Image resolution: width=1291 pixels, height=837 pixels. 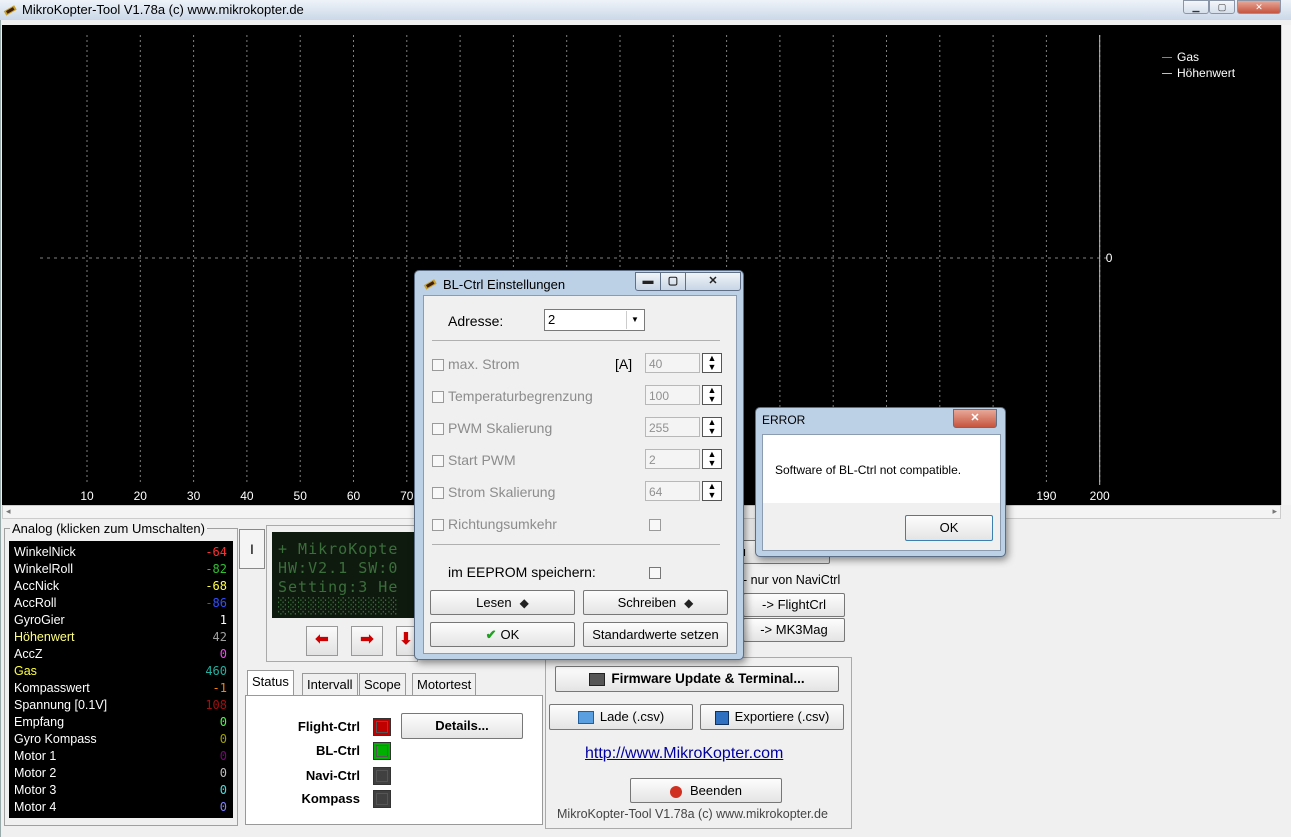 What do you see at coordinates (502, 634) in the screenshot?
I see `ok-button: ✔ OK` at bounding box center [502, 634].